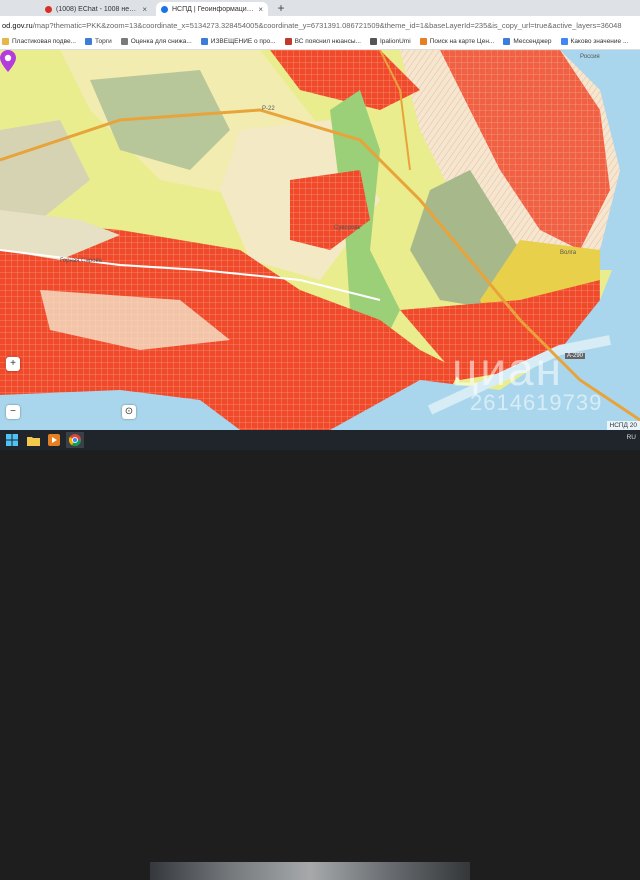 This screenshot has width=640, height=880. What do you see at coordinates (623, 425) in the screenshot?
I see `map-copyright: НСПД 20` at bounding box center [623, 425].